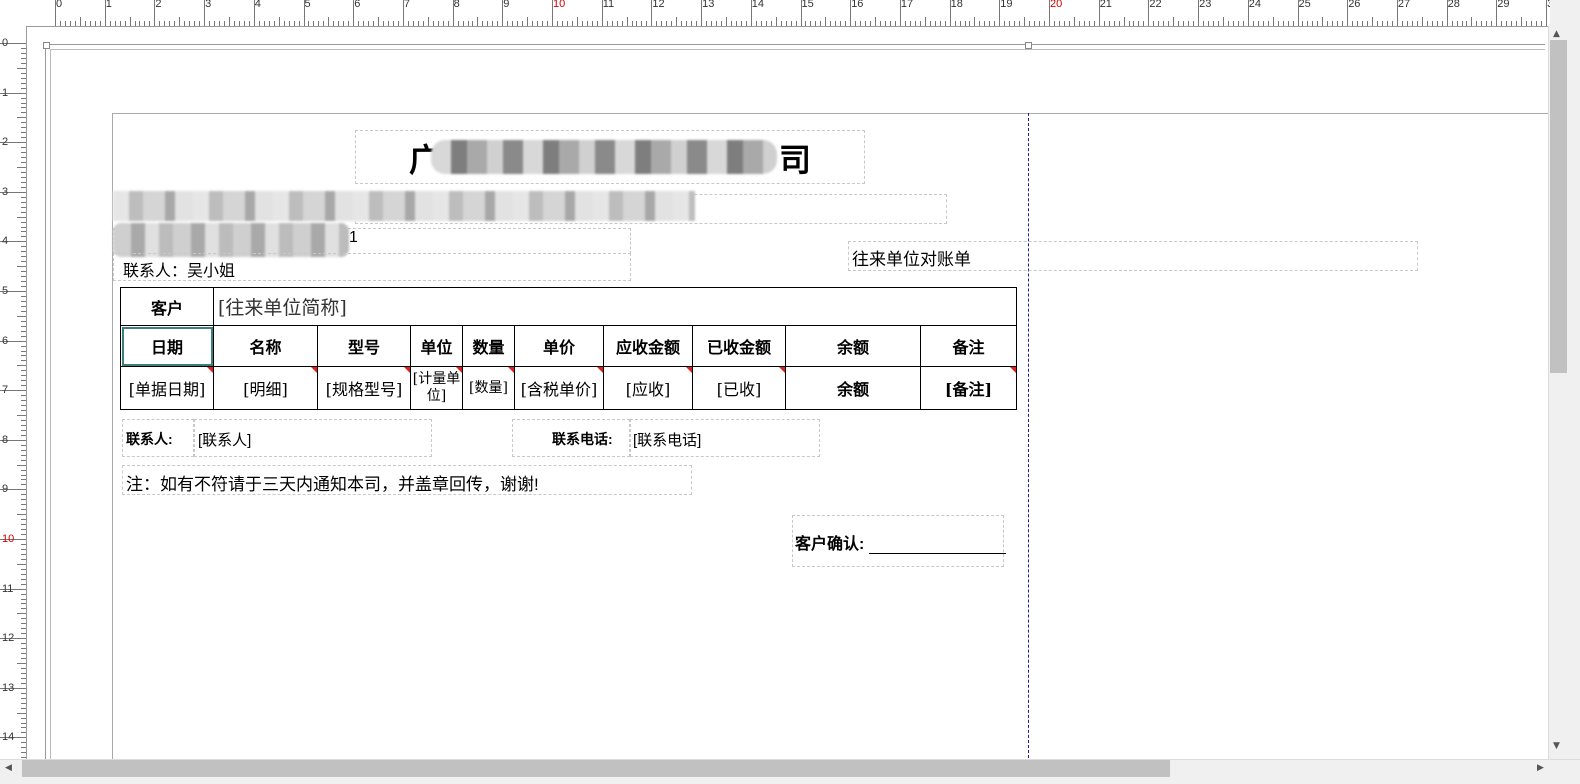 The width and height of the screenshot is (1580, 784). Describe the element at coordinates (708, 5) in the screenshot. I see `hruler-label: 13` at that location.